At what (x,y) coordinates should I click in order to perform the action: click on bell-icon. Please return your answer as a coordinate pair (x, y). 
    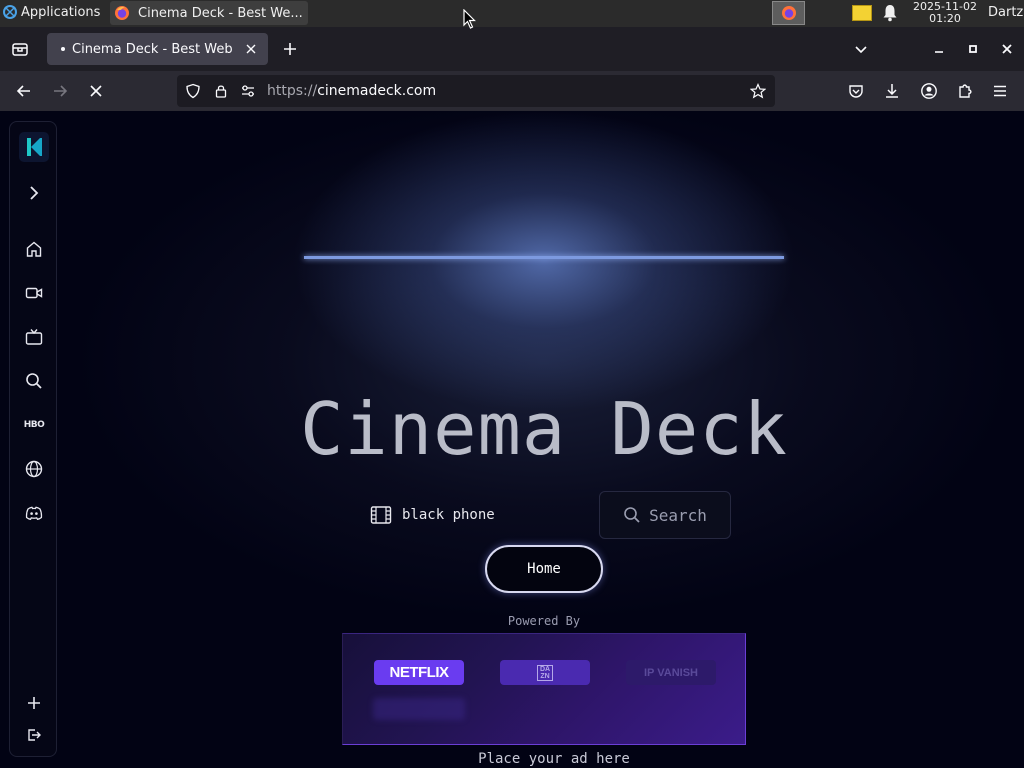
    Looking at the image, I should click on (890, 13).